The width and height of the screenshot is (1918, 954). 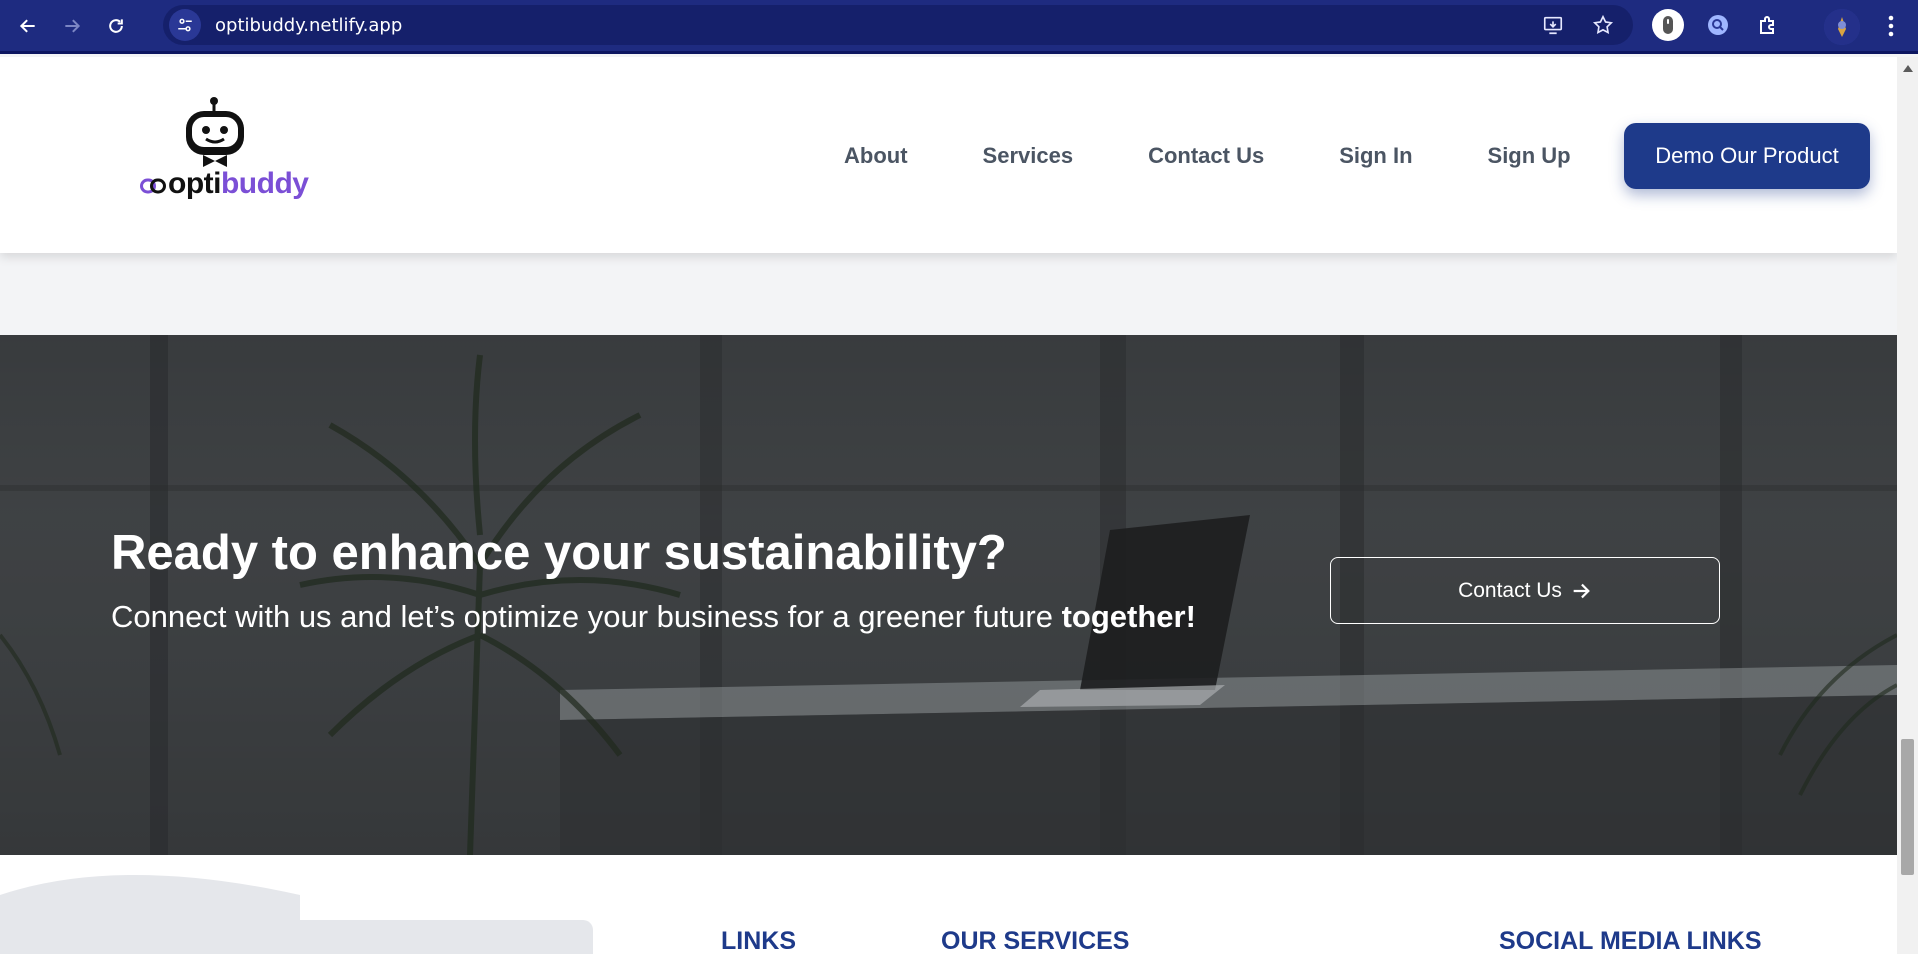 I want to click on profile-avatar, so click(x=1842, y=27).